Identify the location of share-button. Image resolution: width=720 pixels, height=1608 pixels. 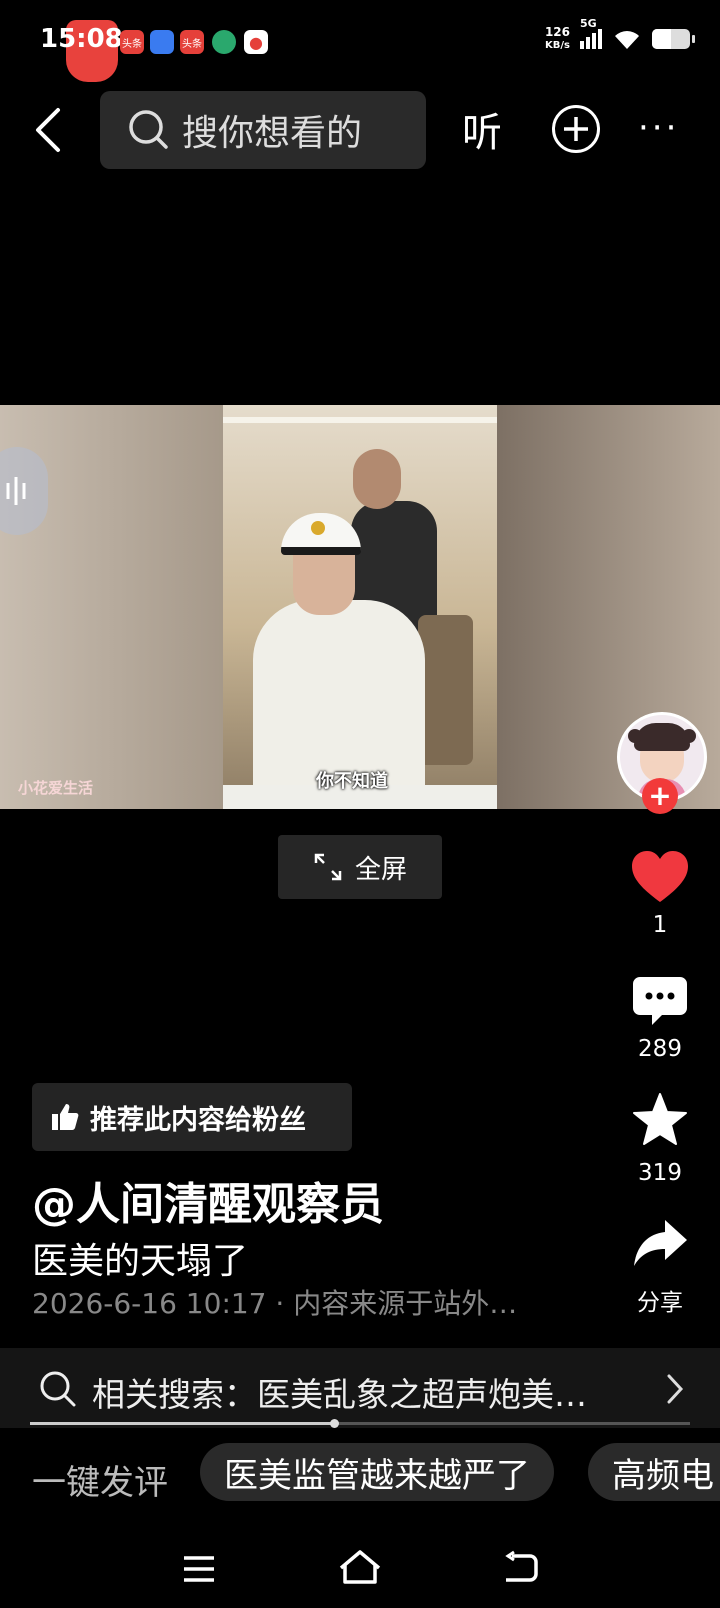
(660, 1244).